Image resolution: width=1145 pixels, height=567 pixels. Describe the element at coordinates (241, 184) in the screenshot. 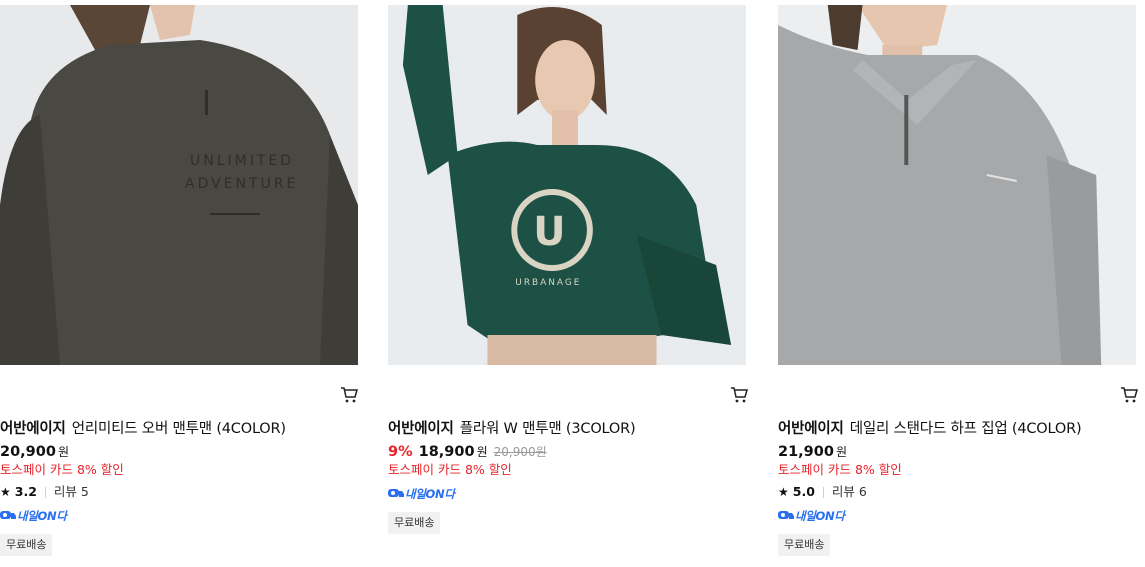

I see `print-text-line2: ADVENTURE` at that location.